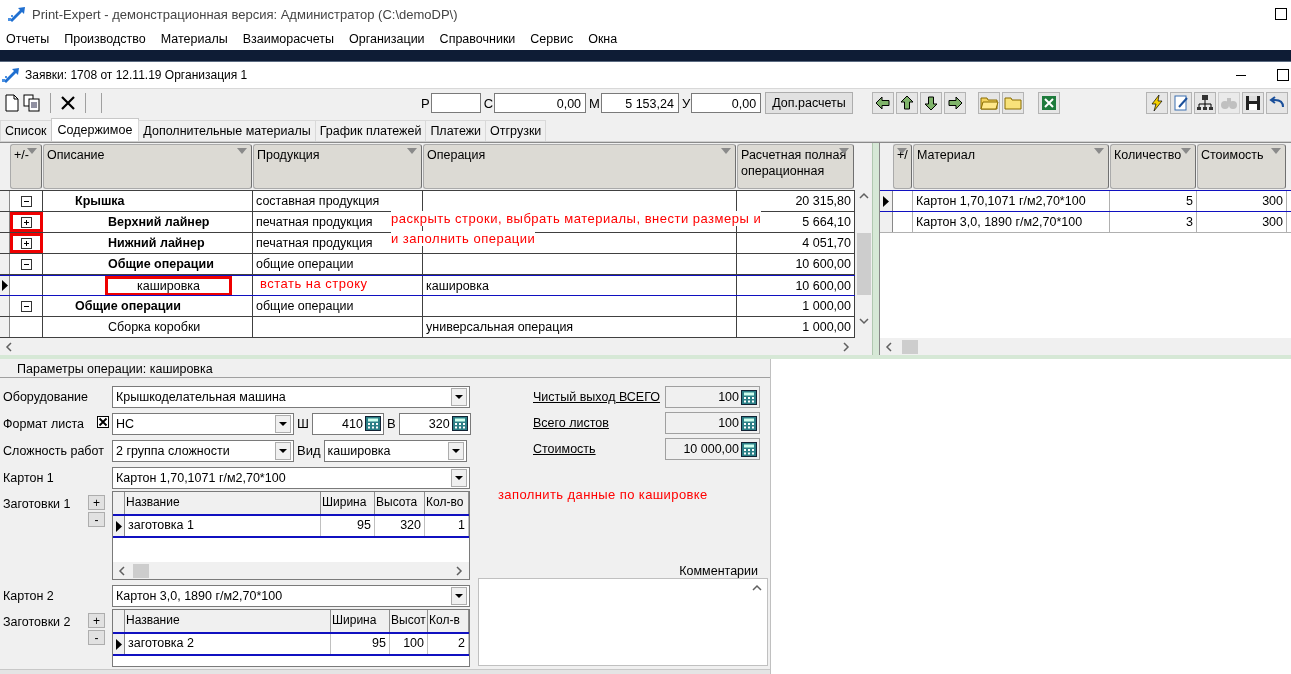  What do you see at coordinates (288, 39) in the screenshot?
I see `menu-item: Взаиморасчеты` at bounding box center [288, 39].